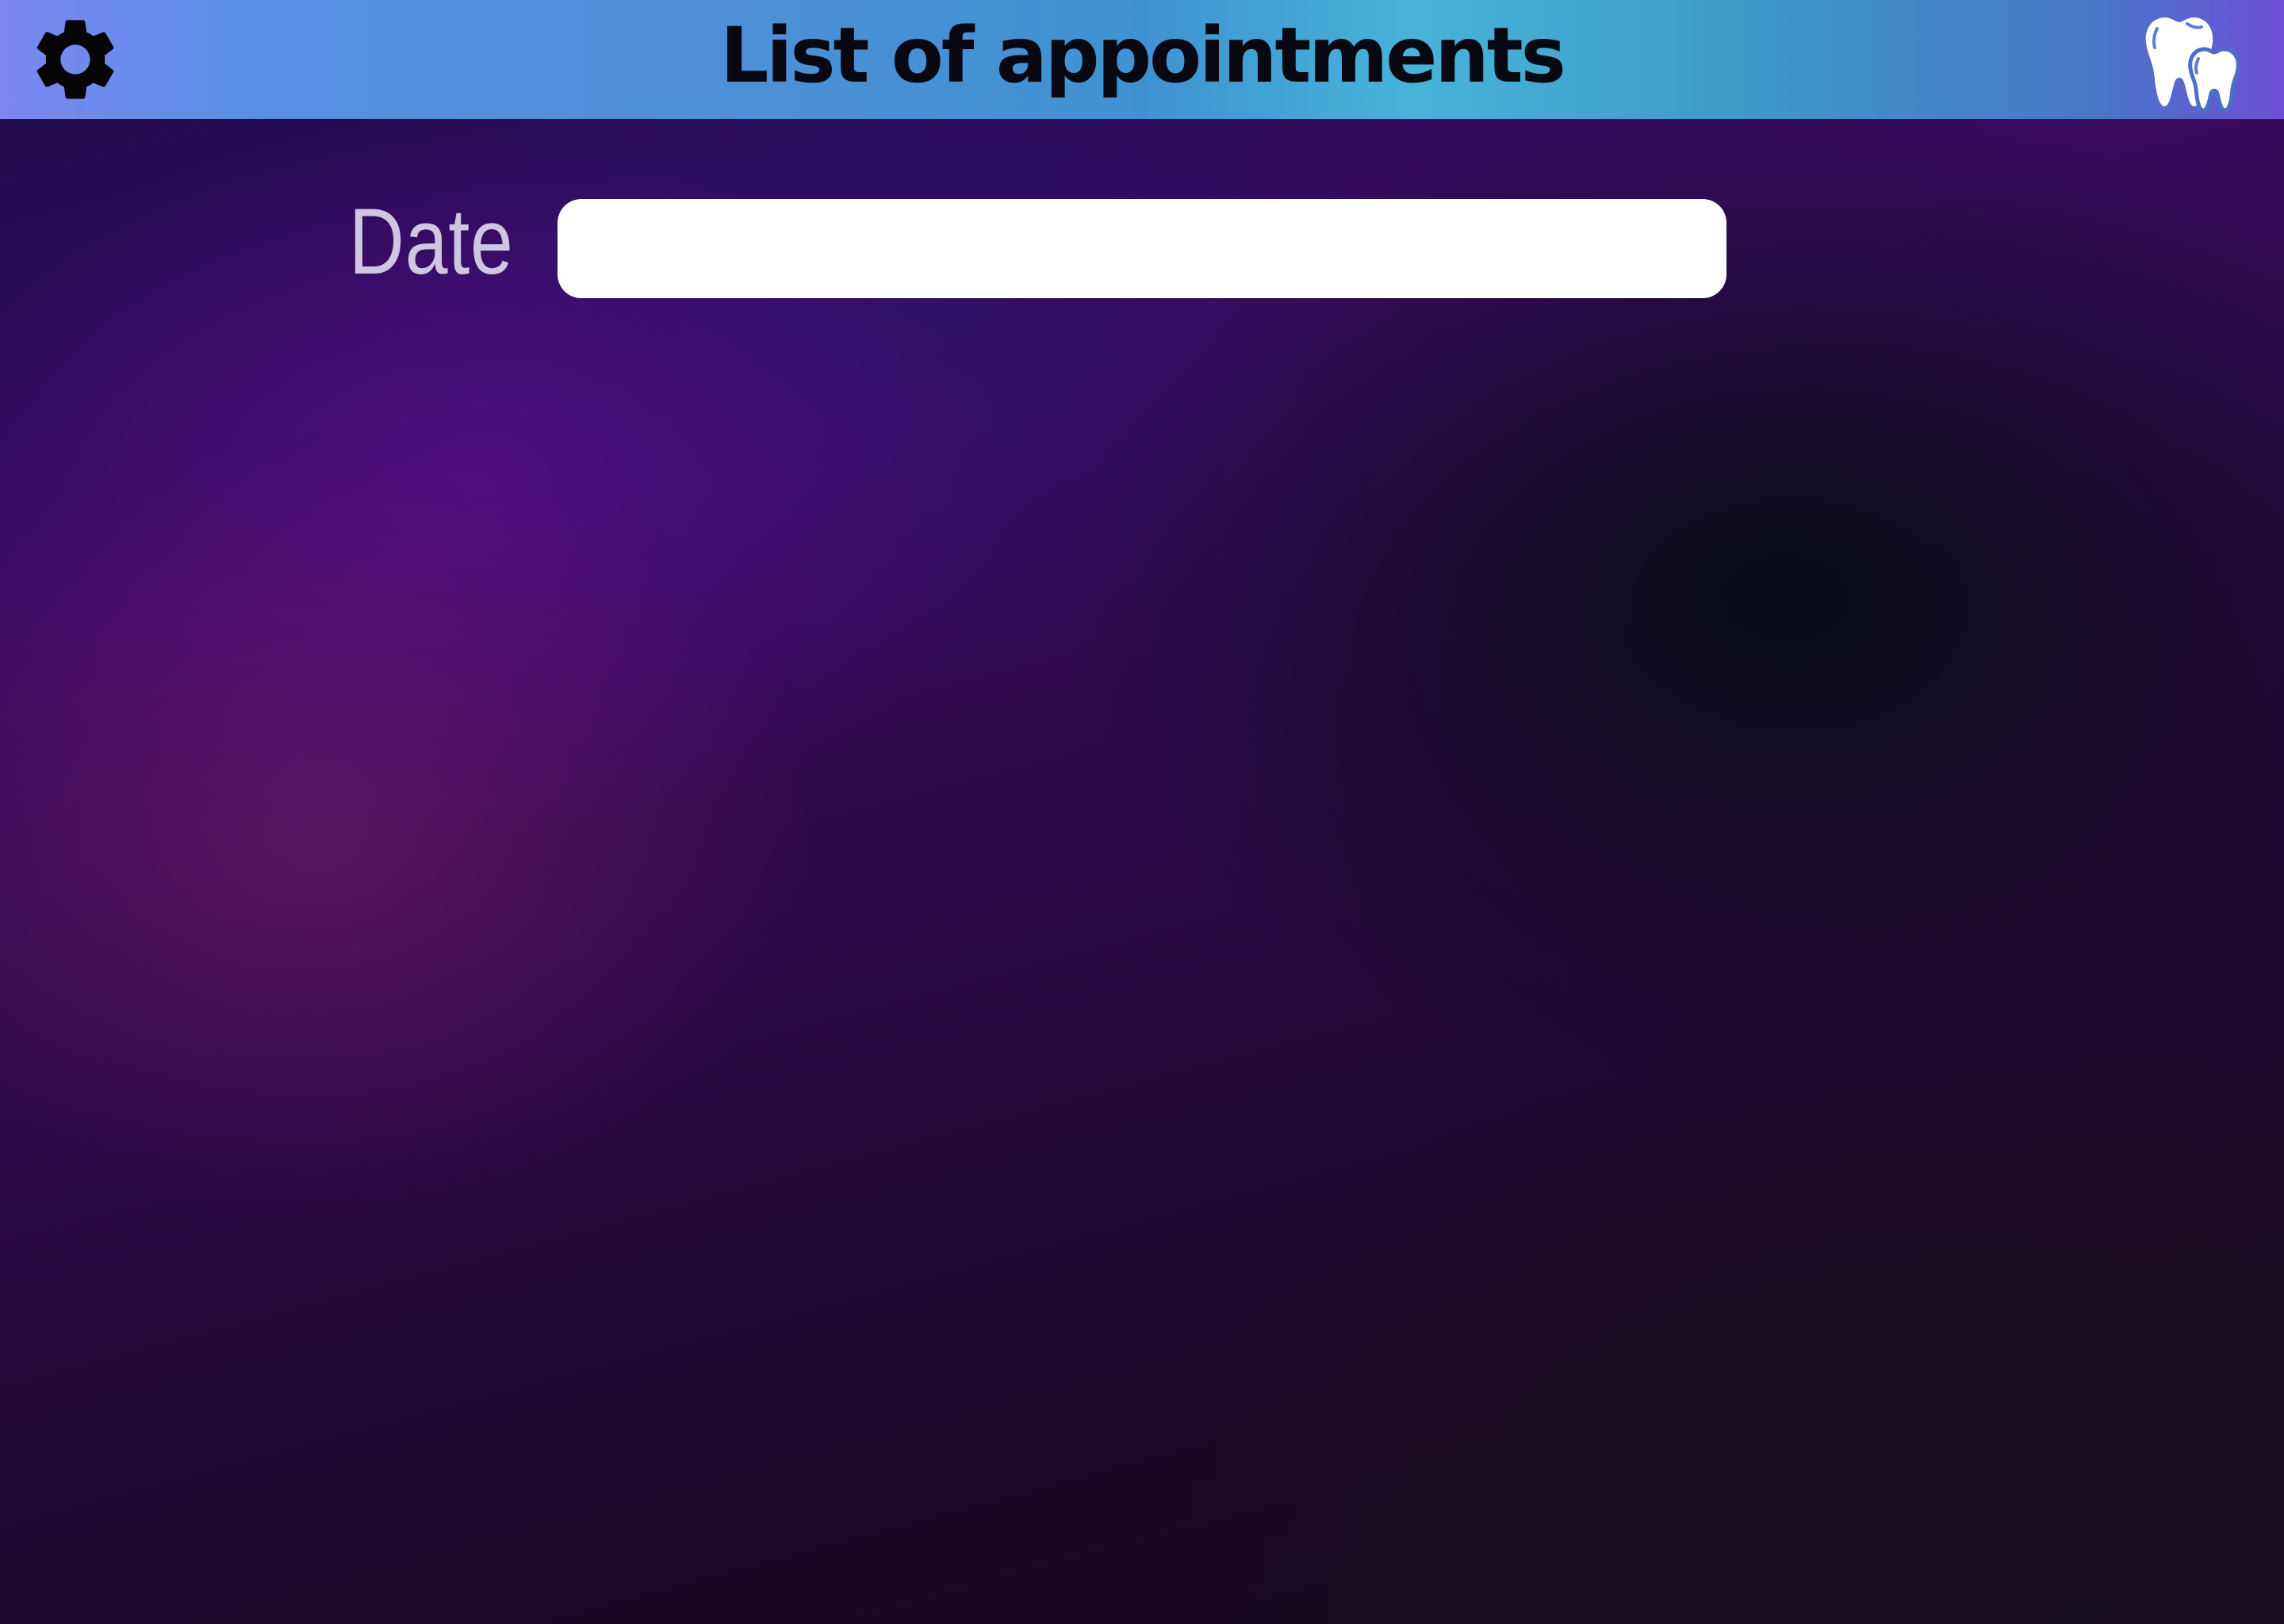 The height and width of the screenshot is (1624, 2284). Describe the element at coordinates (431, 242) in the screenshot. I see `date-label: Date` at that location.